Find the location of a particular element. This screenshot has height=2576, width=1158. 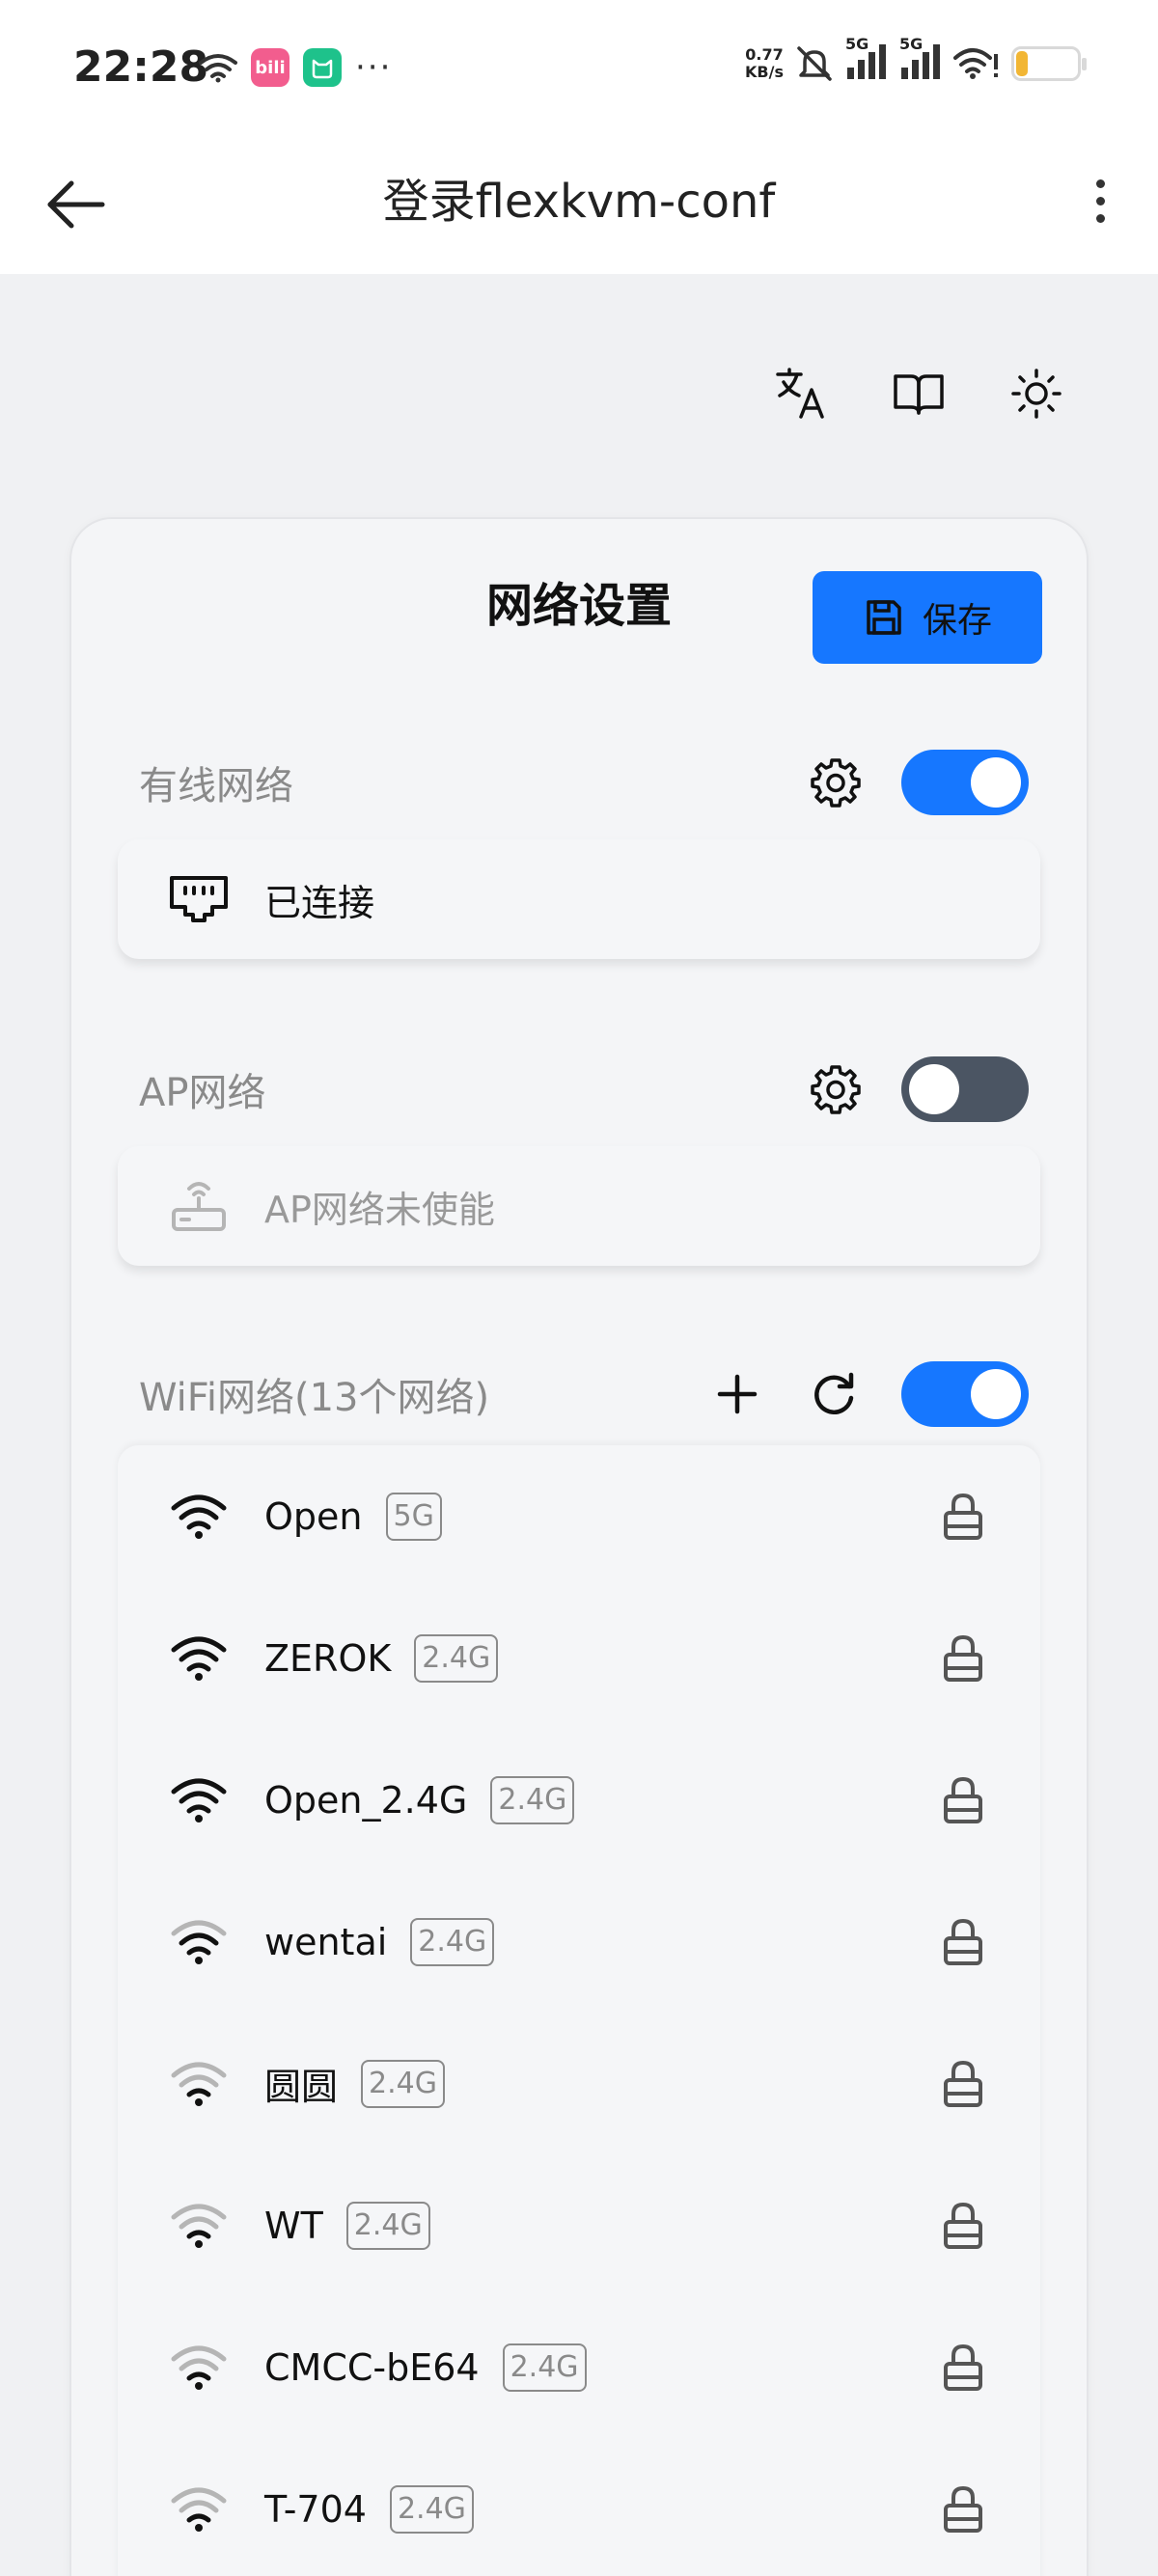

wifi-network-row: Open_2.4G 2.4G is located at coordinates (579, 1800).